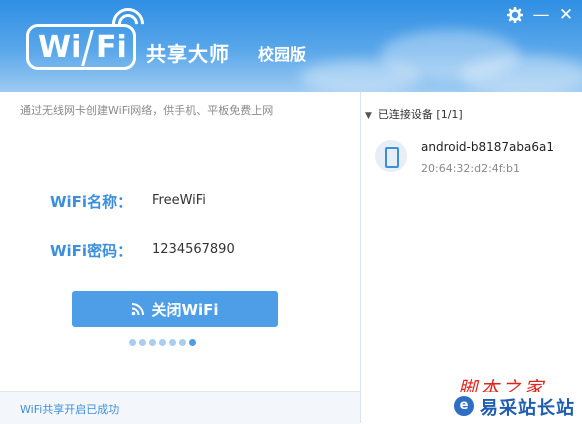 Image resolution: width=582 pixels, height=424 pixels. I want to click on minimize-button: —, so click(541, 15).